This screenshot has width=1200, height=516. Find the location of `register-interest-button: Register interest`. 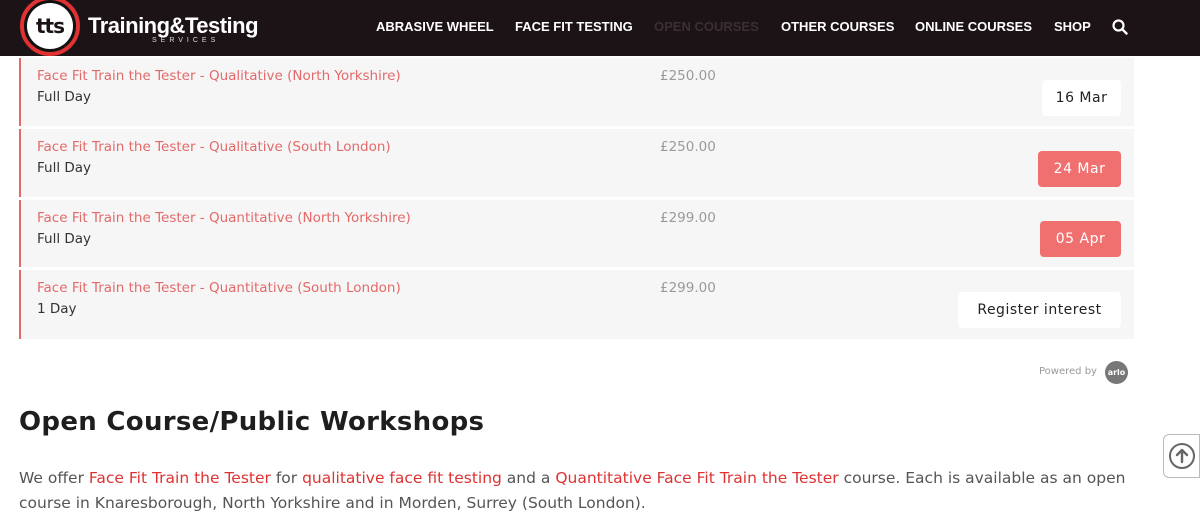

register-interest-button: Register interest is located at coordinates (1039, 310).